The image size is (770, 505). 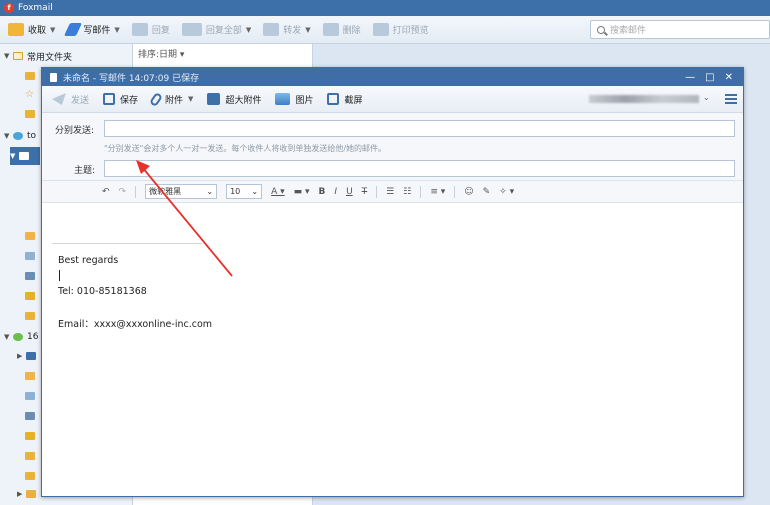 I want to click on reply-label: 回复, so click(x=160, y=31).